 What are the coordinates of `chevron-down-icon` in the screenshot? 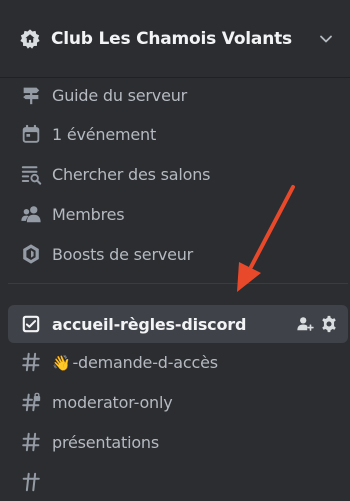 It's located at (326, 39).